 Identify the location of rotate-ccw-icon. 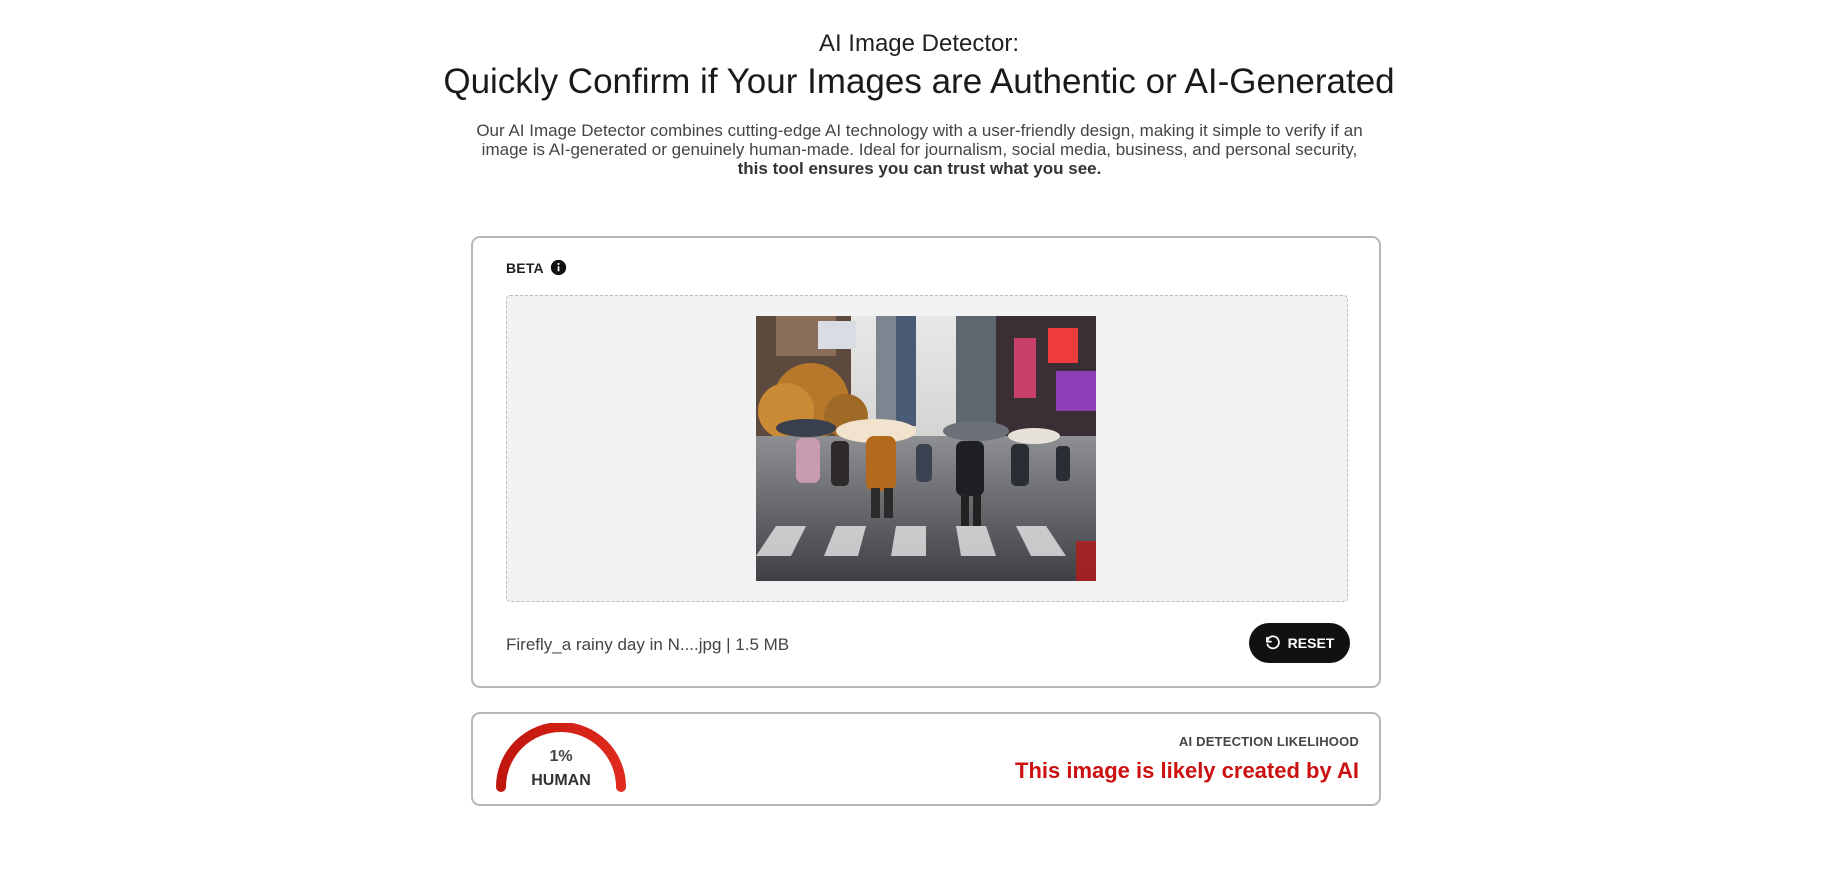
(1272, 642).